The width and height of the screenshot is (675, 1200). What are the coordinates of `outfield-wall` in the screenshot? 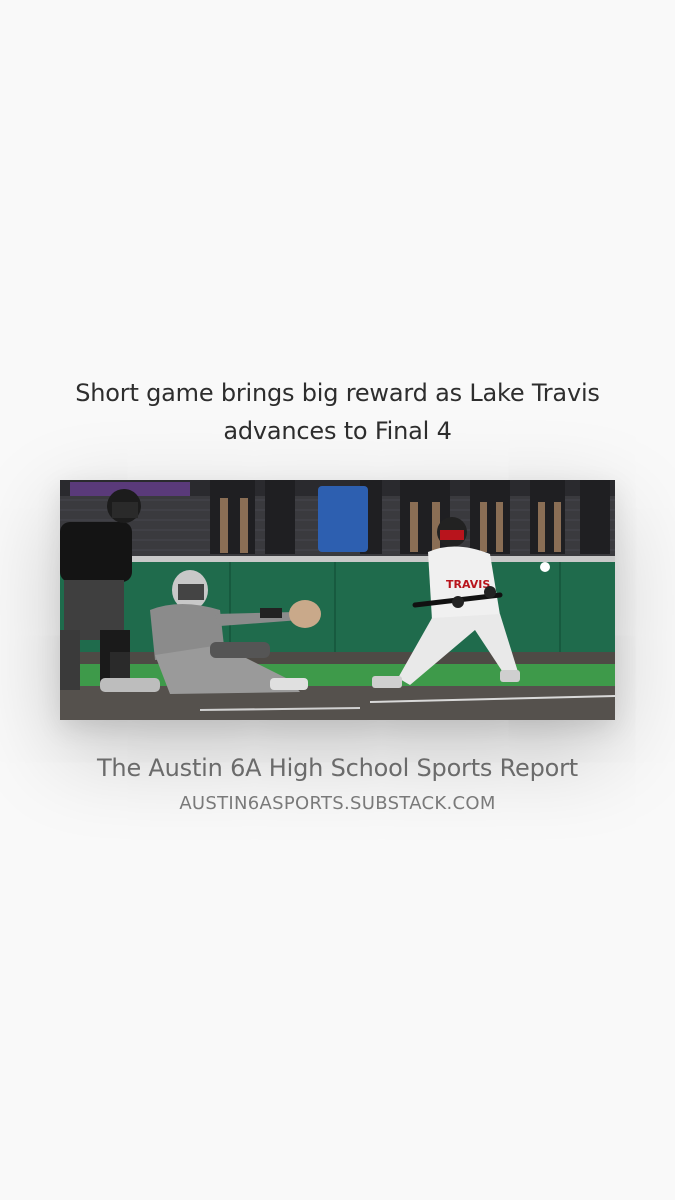 It's located at (337, 604).